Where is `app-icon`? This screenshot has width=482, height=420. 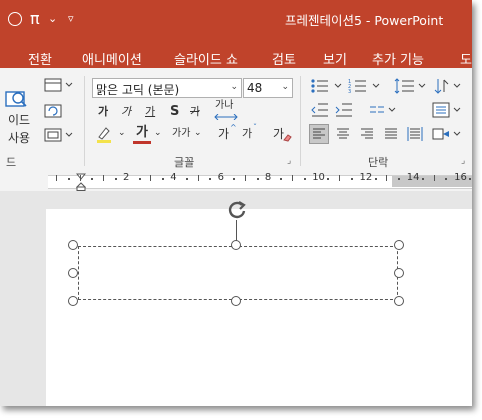
app-icon is located at coordinates (15, 19).